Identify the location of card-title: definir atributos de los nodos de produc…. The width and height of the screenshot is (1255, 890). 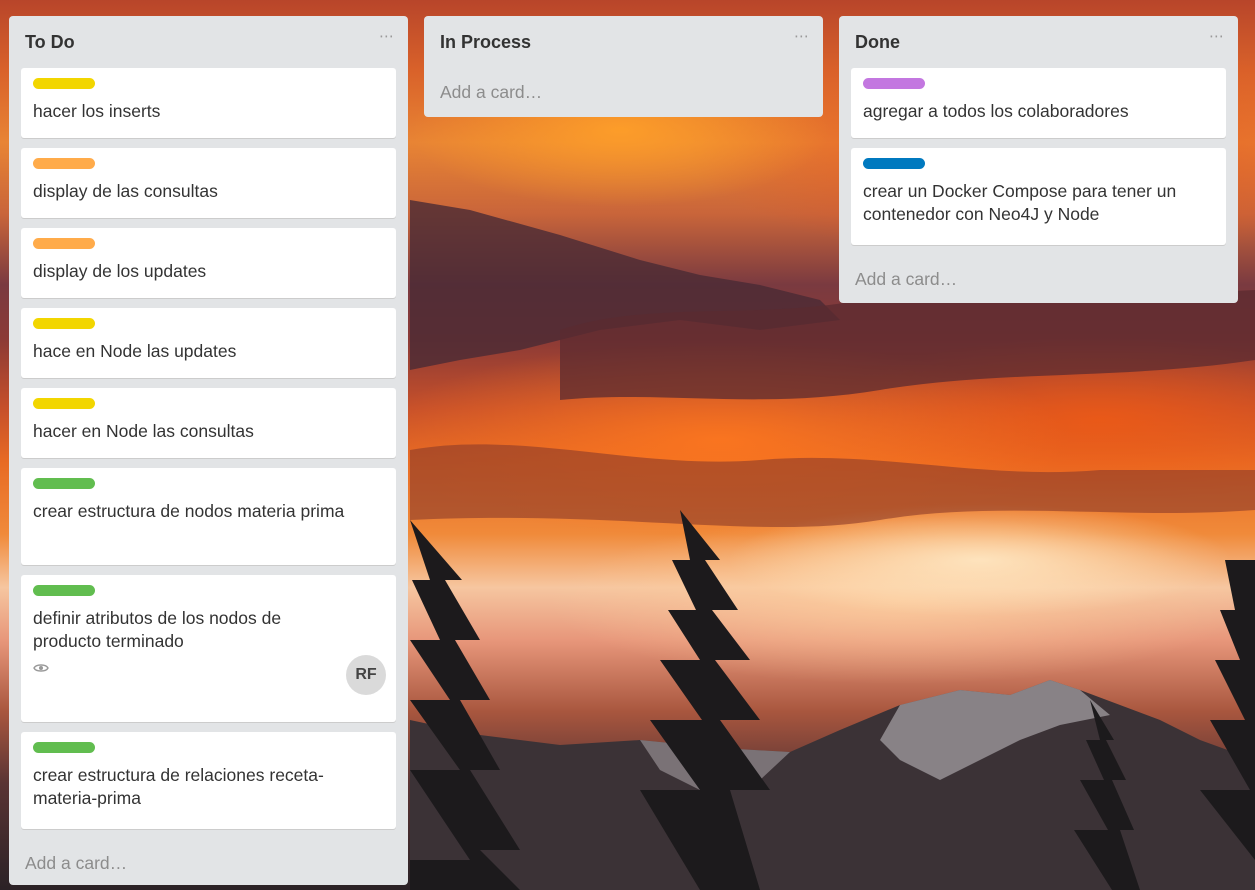
(157, 629).